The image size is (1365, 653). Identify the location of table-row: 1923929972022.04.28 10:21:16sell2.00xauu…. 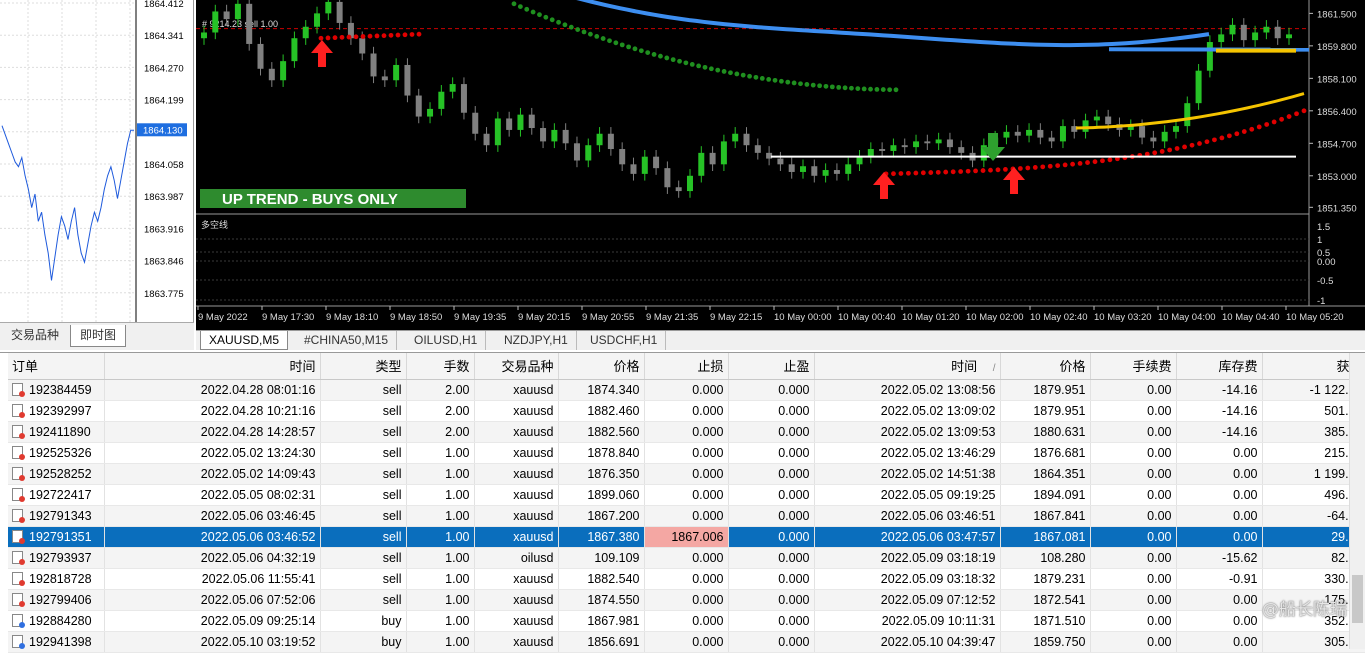
(686, 410).